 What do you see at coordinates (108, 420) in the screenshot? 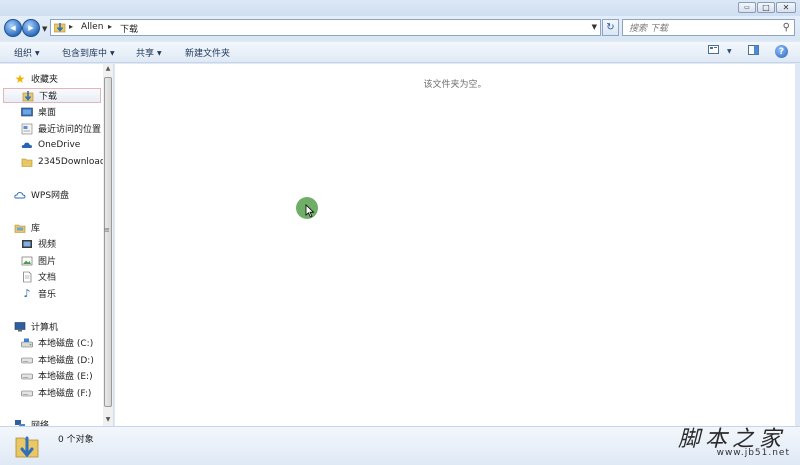
I see `scroll-down-icon: ▼` at bounding box center [108, 420].